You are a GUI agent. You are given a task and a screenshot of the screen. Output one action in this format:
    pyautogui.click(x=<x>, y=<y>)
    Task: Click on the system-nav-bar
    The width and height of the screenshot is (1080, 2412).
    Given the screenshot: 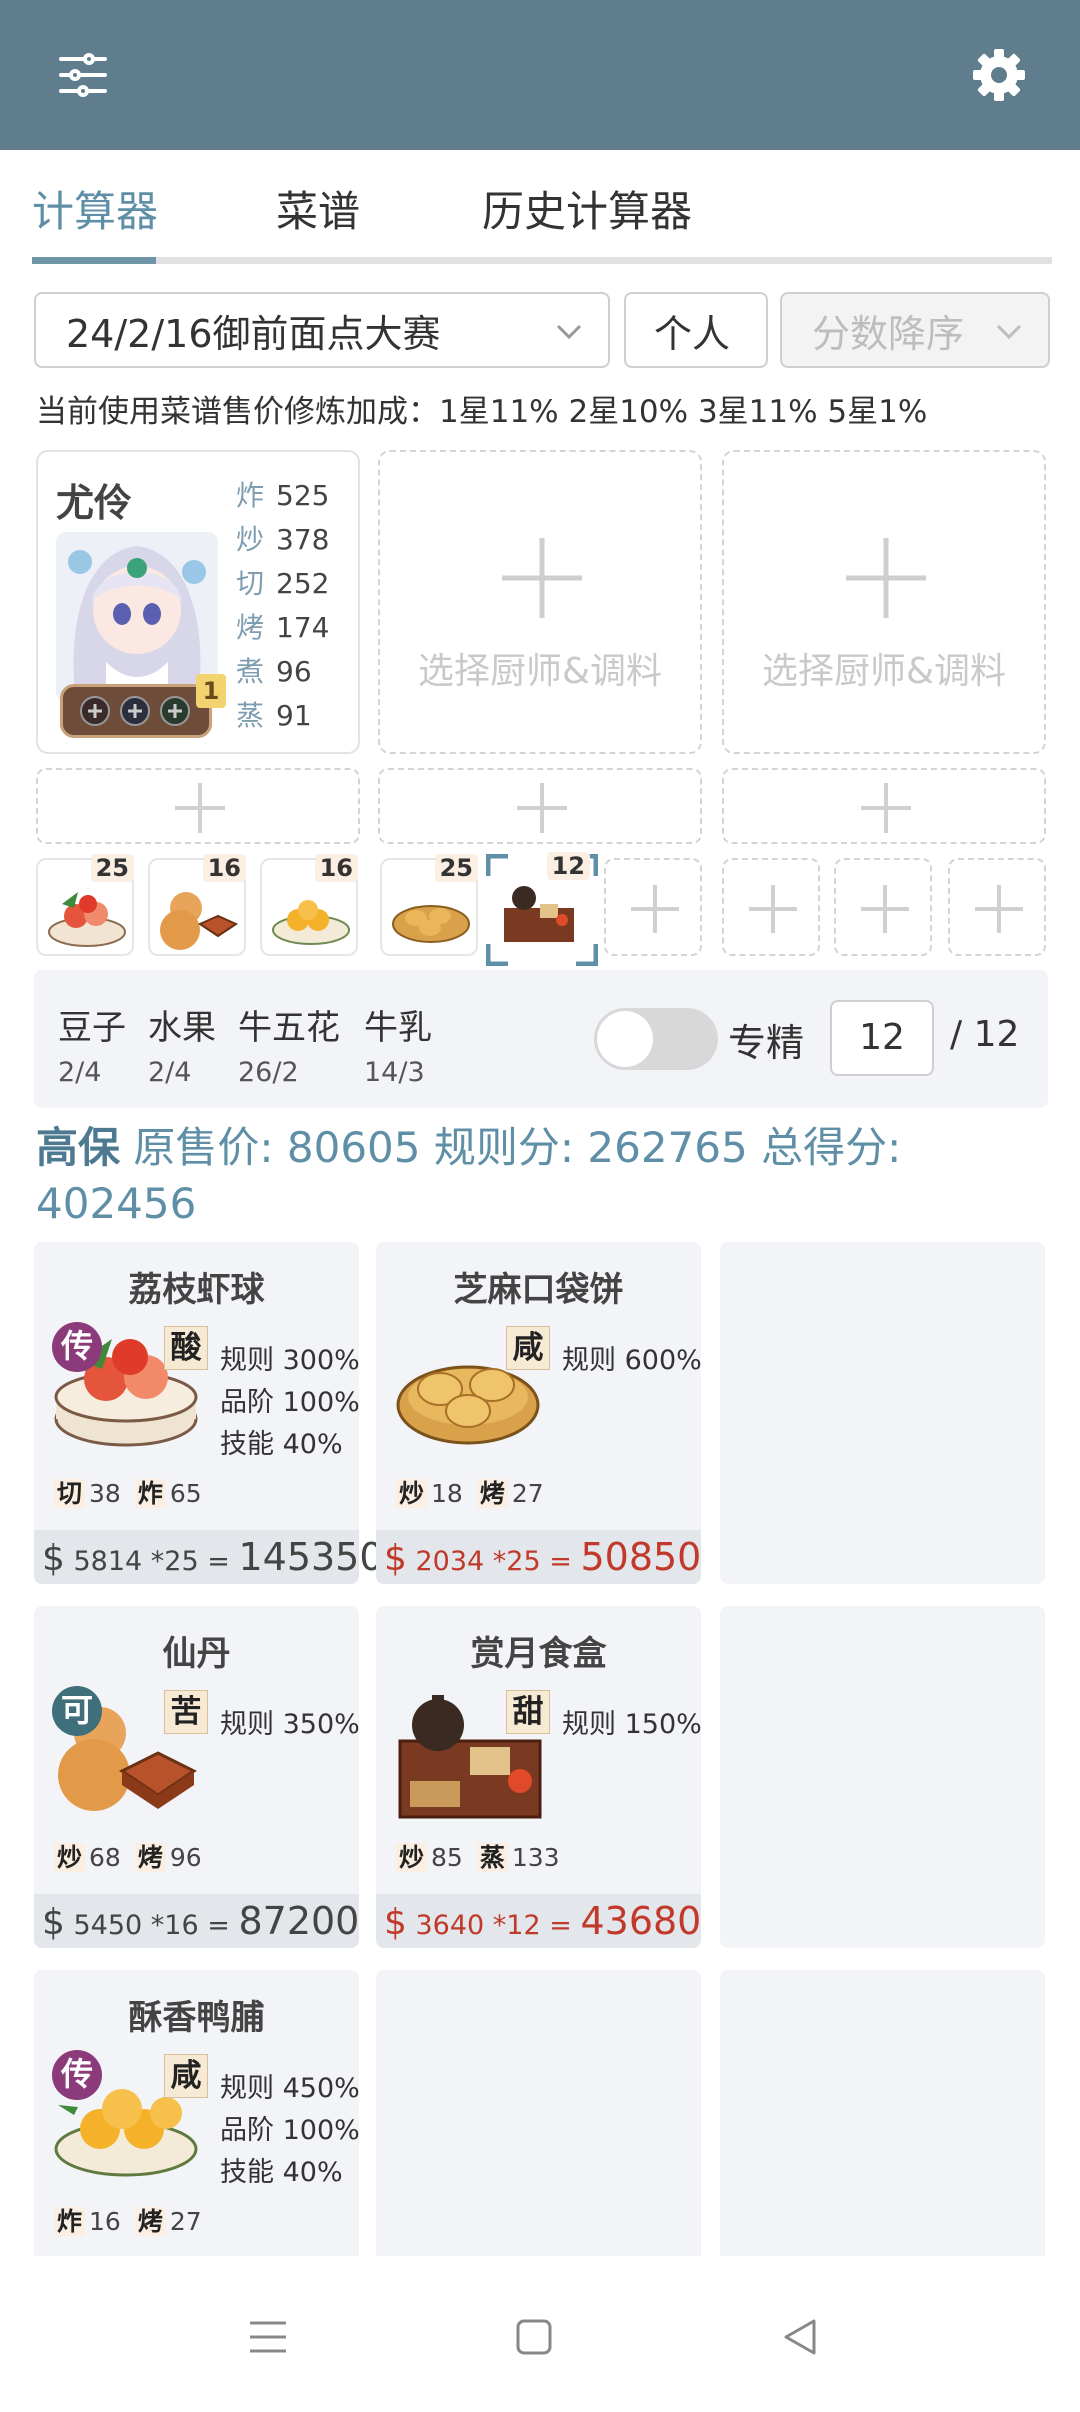 What is the action you would take?
    pyautogui.click(x=540, y=2337)
    